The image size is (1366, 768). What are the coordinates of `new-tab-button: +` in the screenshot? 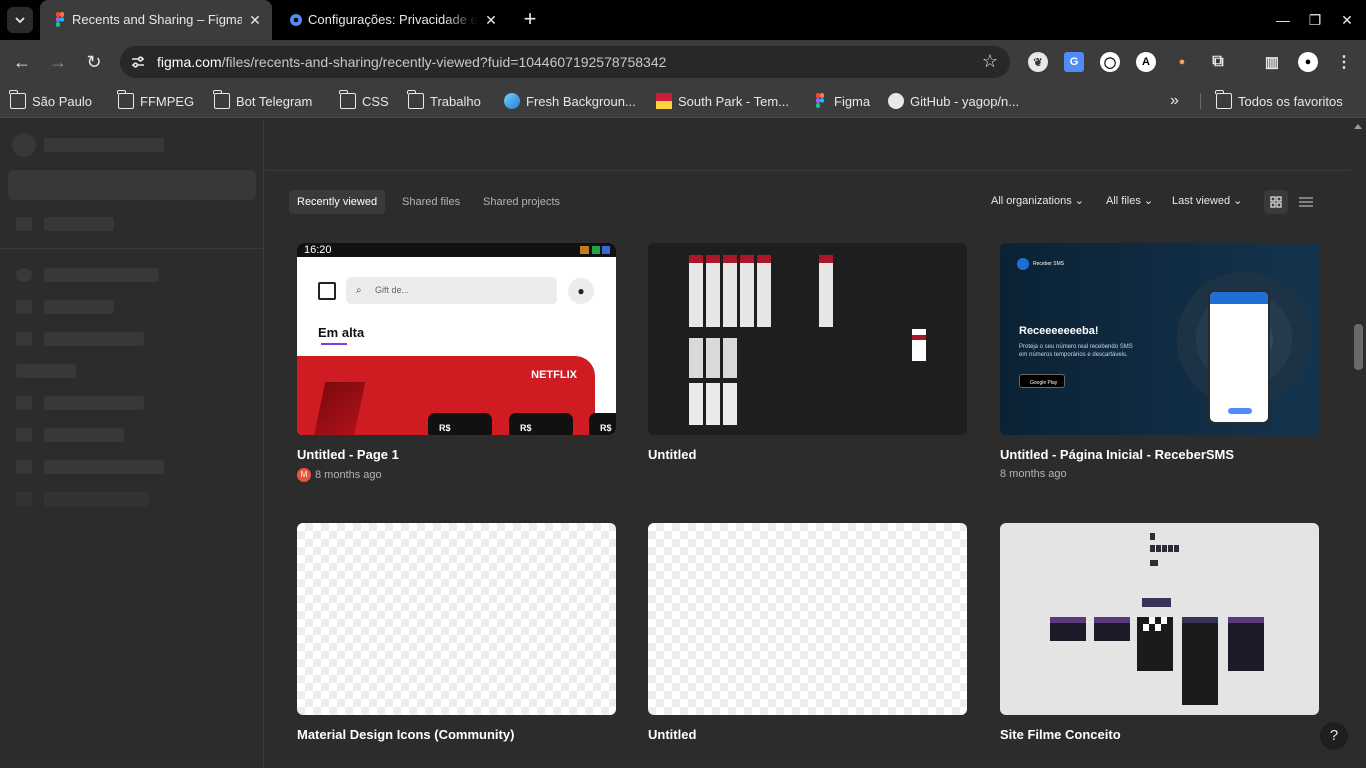 It's located at (530, 19).